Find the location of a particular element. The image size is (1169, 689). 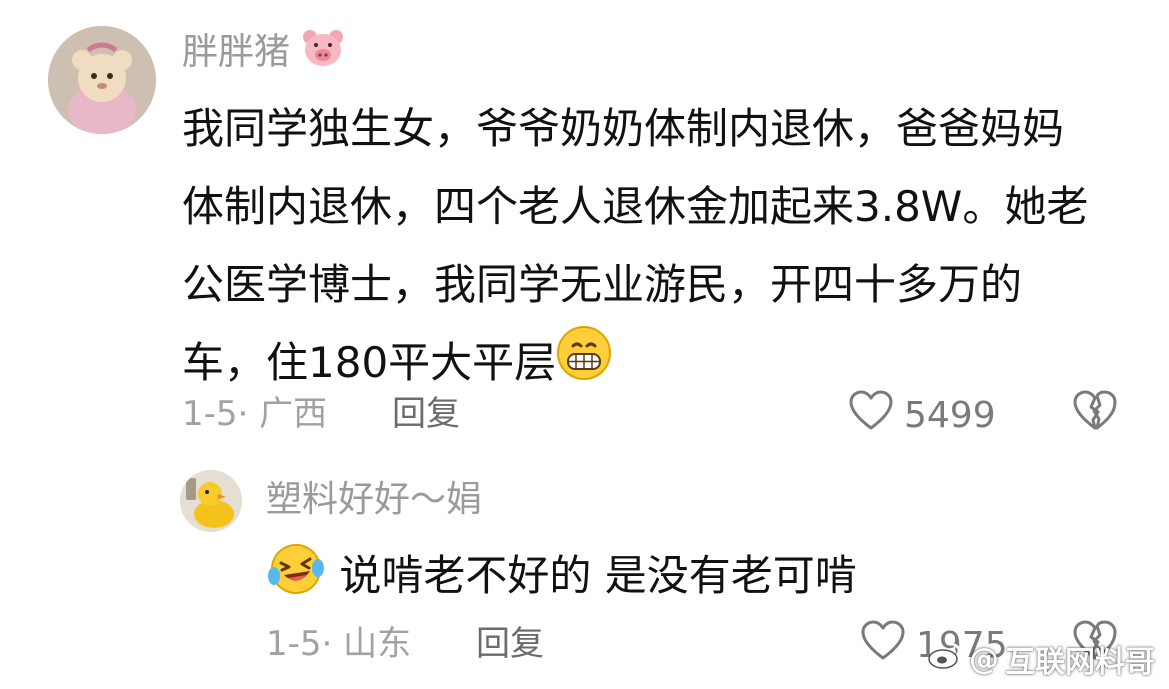

comment-line: 体制内退休，四个老人退休金加起来3.8W。她老 is located at coordinates (635, 206).